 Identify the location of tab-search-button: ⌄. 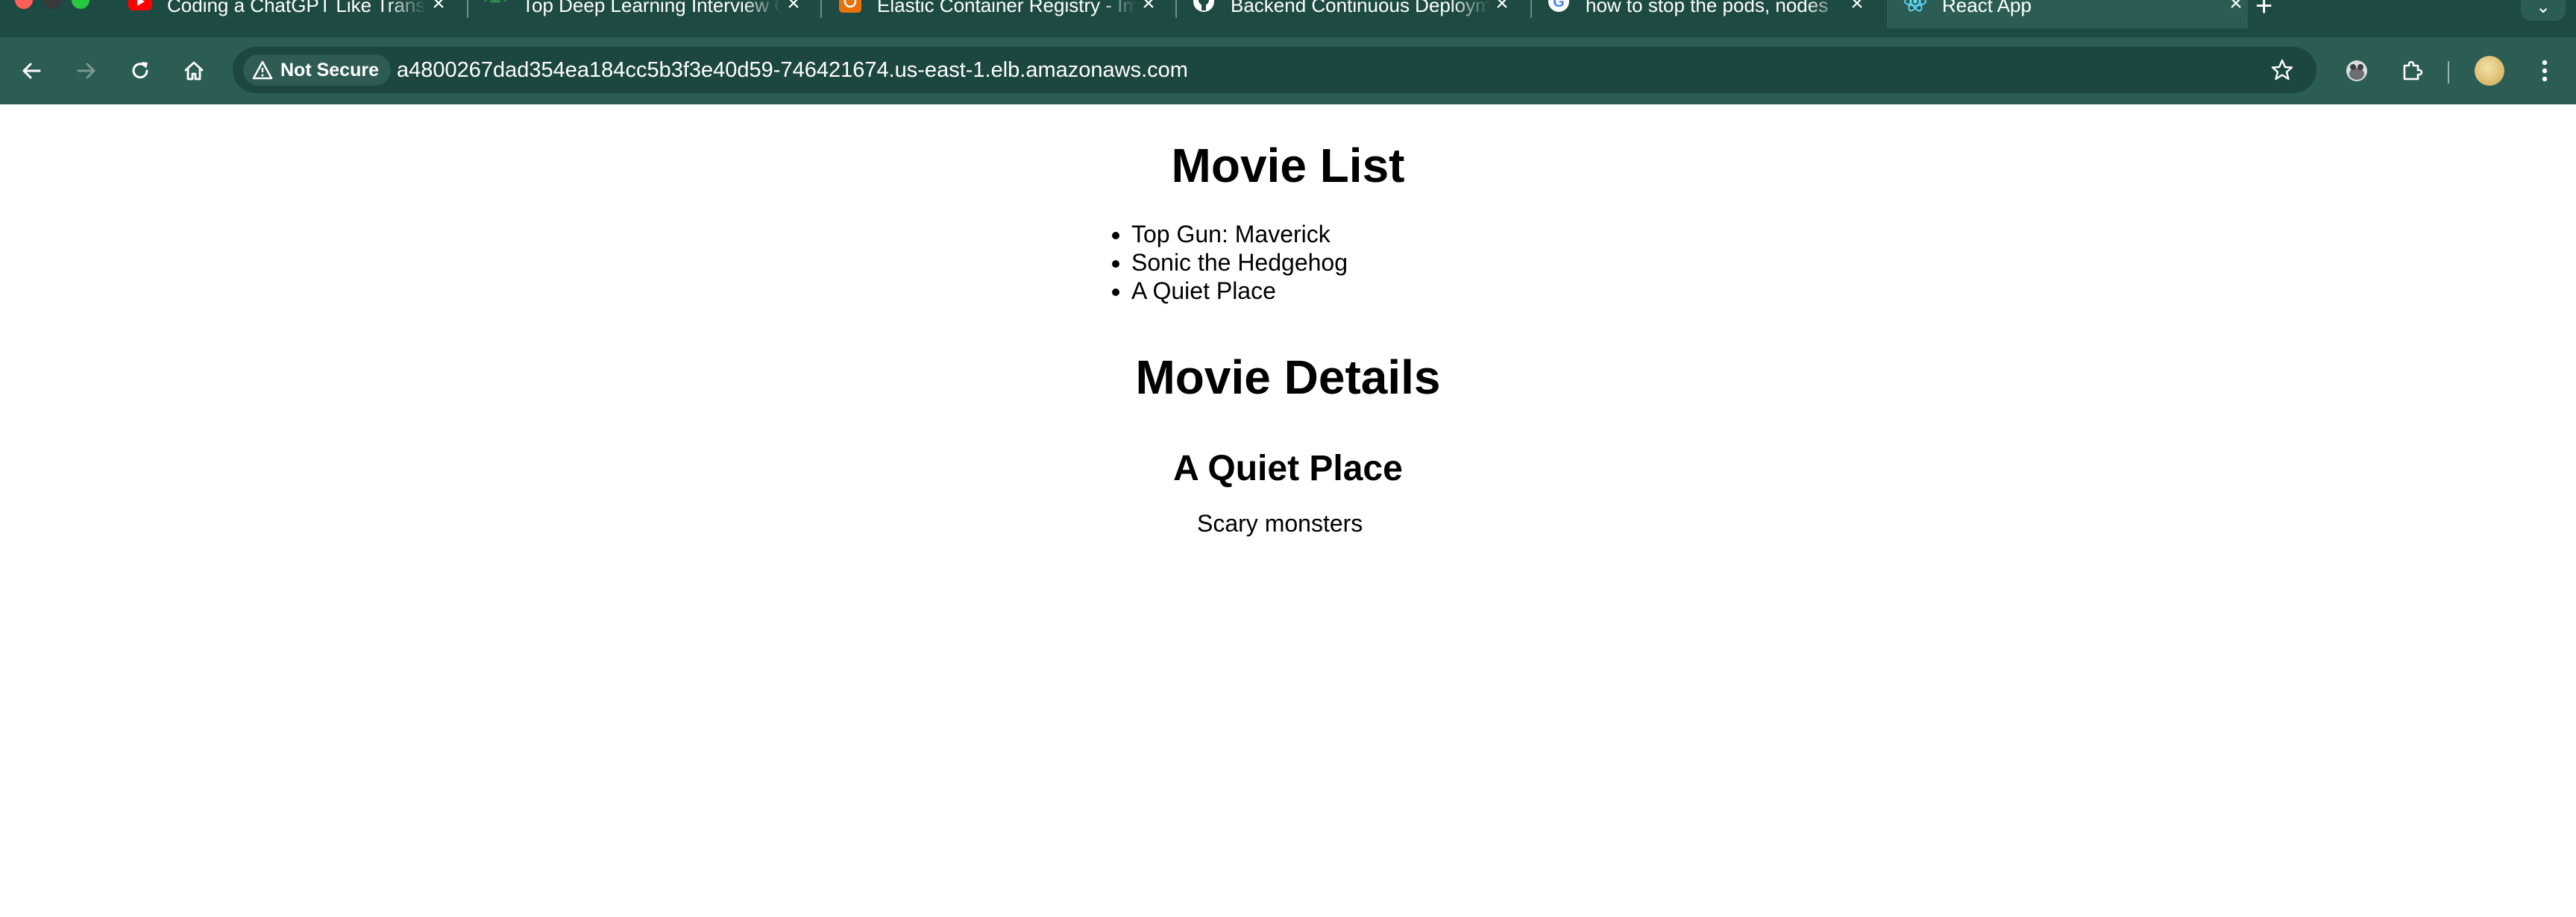
(2544, 10).